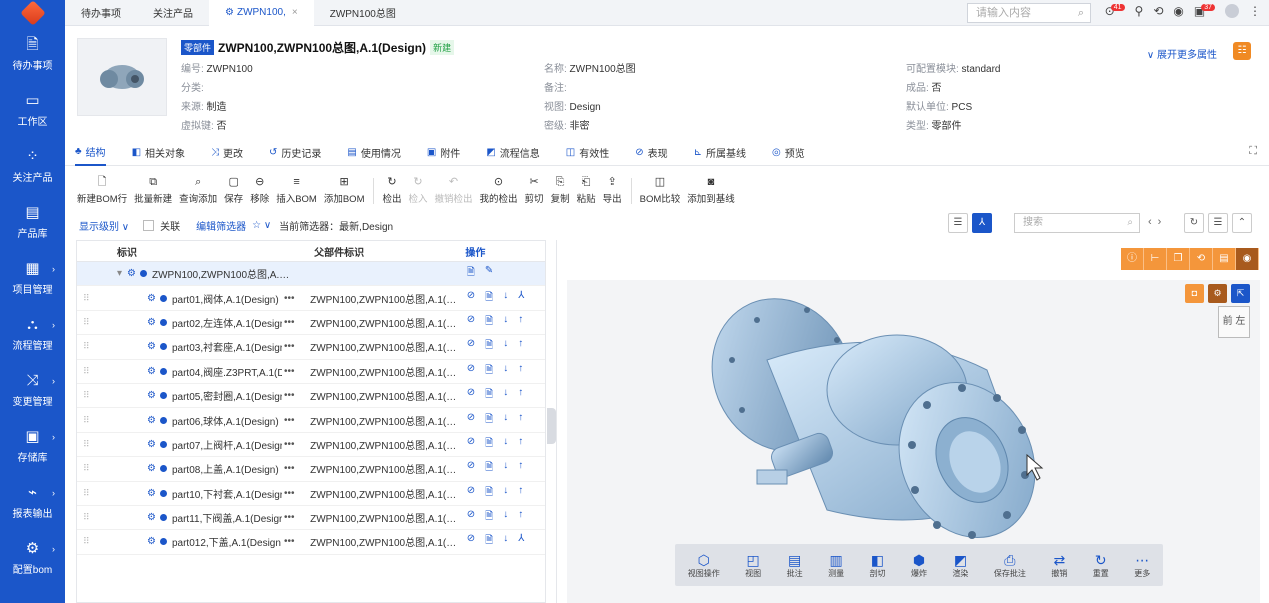 This screenshot has width=1269, height=603. What do you see at coordinates (90, 153) in the screenshot?
I see `tab-0: ♣ 结构` at bounding box center [90, 153].